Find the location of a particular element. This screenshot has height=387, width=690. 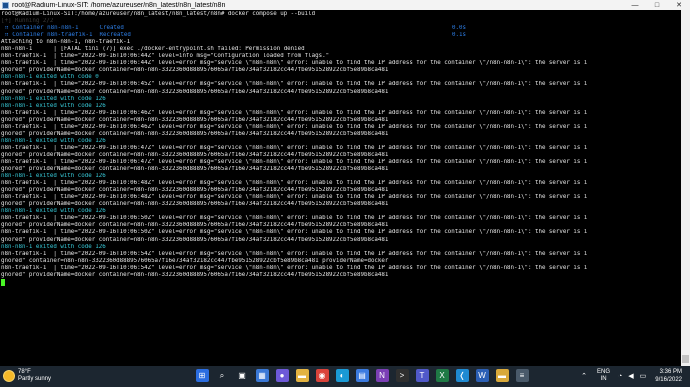

store-icon: ▤ is located at coordinates (362, 375).